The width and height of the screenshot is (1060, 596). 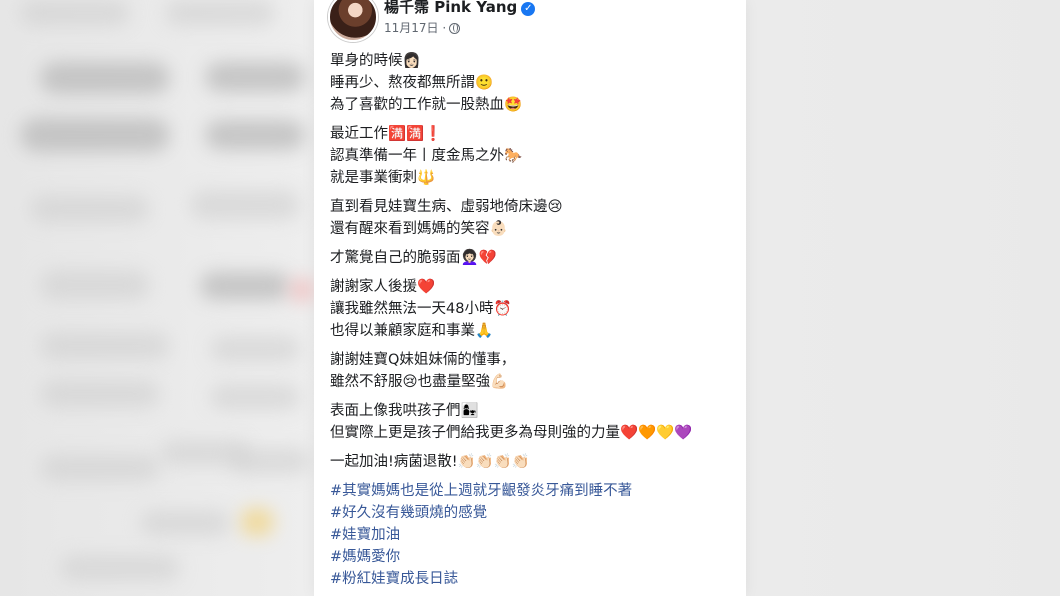 I want to click on post-line: 還有醒來看到媽媽的笑容👶🏻, so click(x=419, y=229).